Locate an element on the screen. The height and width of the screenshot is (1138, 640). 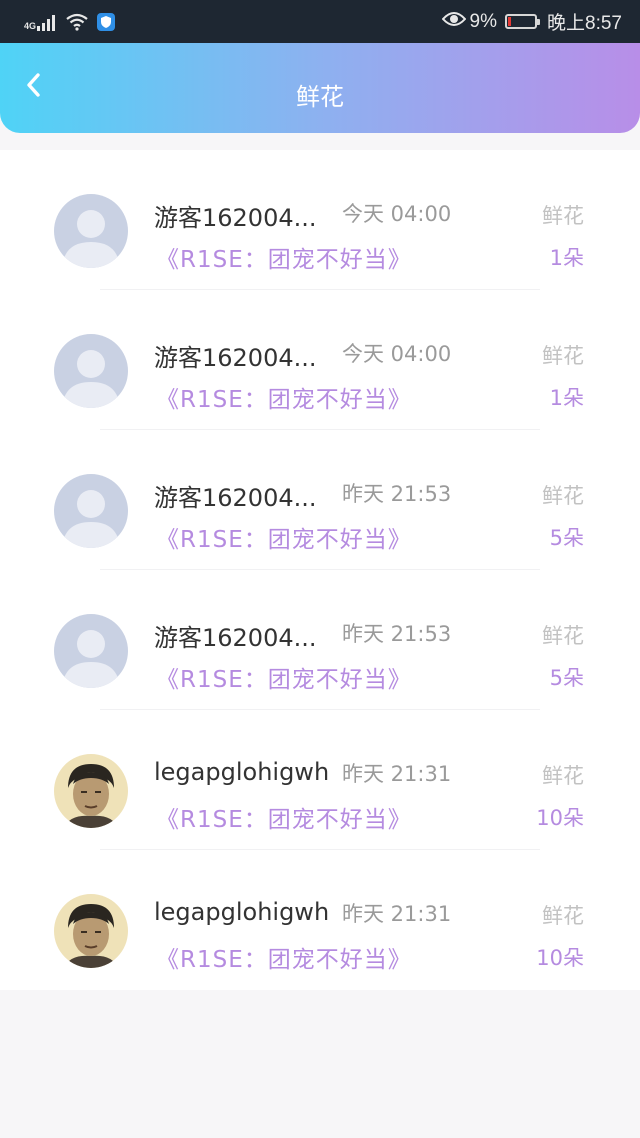
shield-icon is located at coordinates (106, 21).